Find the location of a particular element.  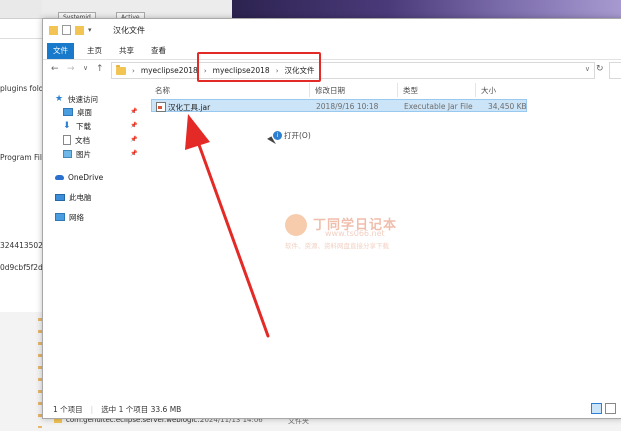

tab-file: 文件 is located at coordinates (60, 51).